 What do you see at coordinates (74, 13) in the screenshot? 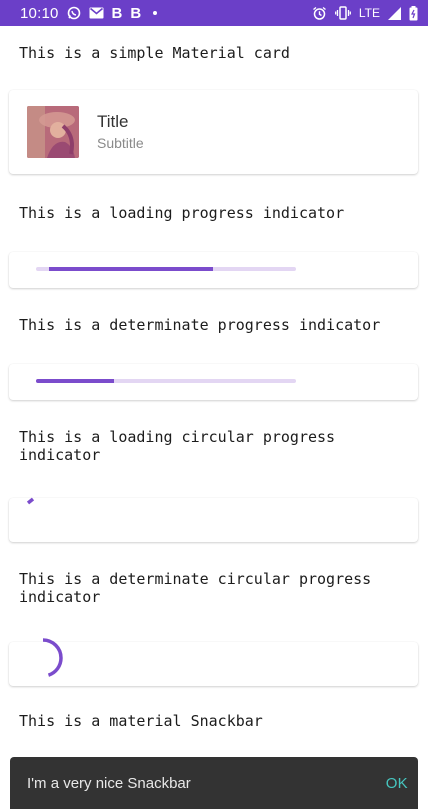
I see `whatsapp-icon` at bounding box center [74, 13].